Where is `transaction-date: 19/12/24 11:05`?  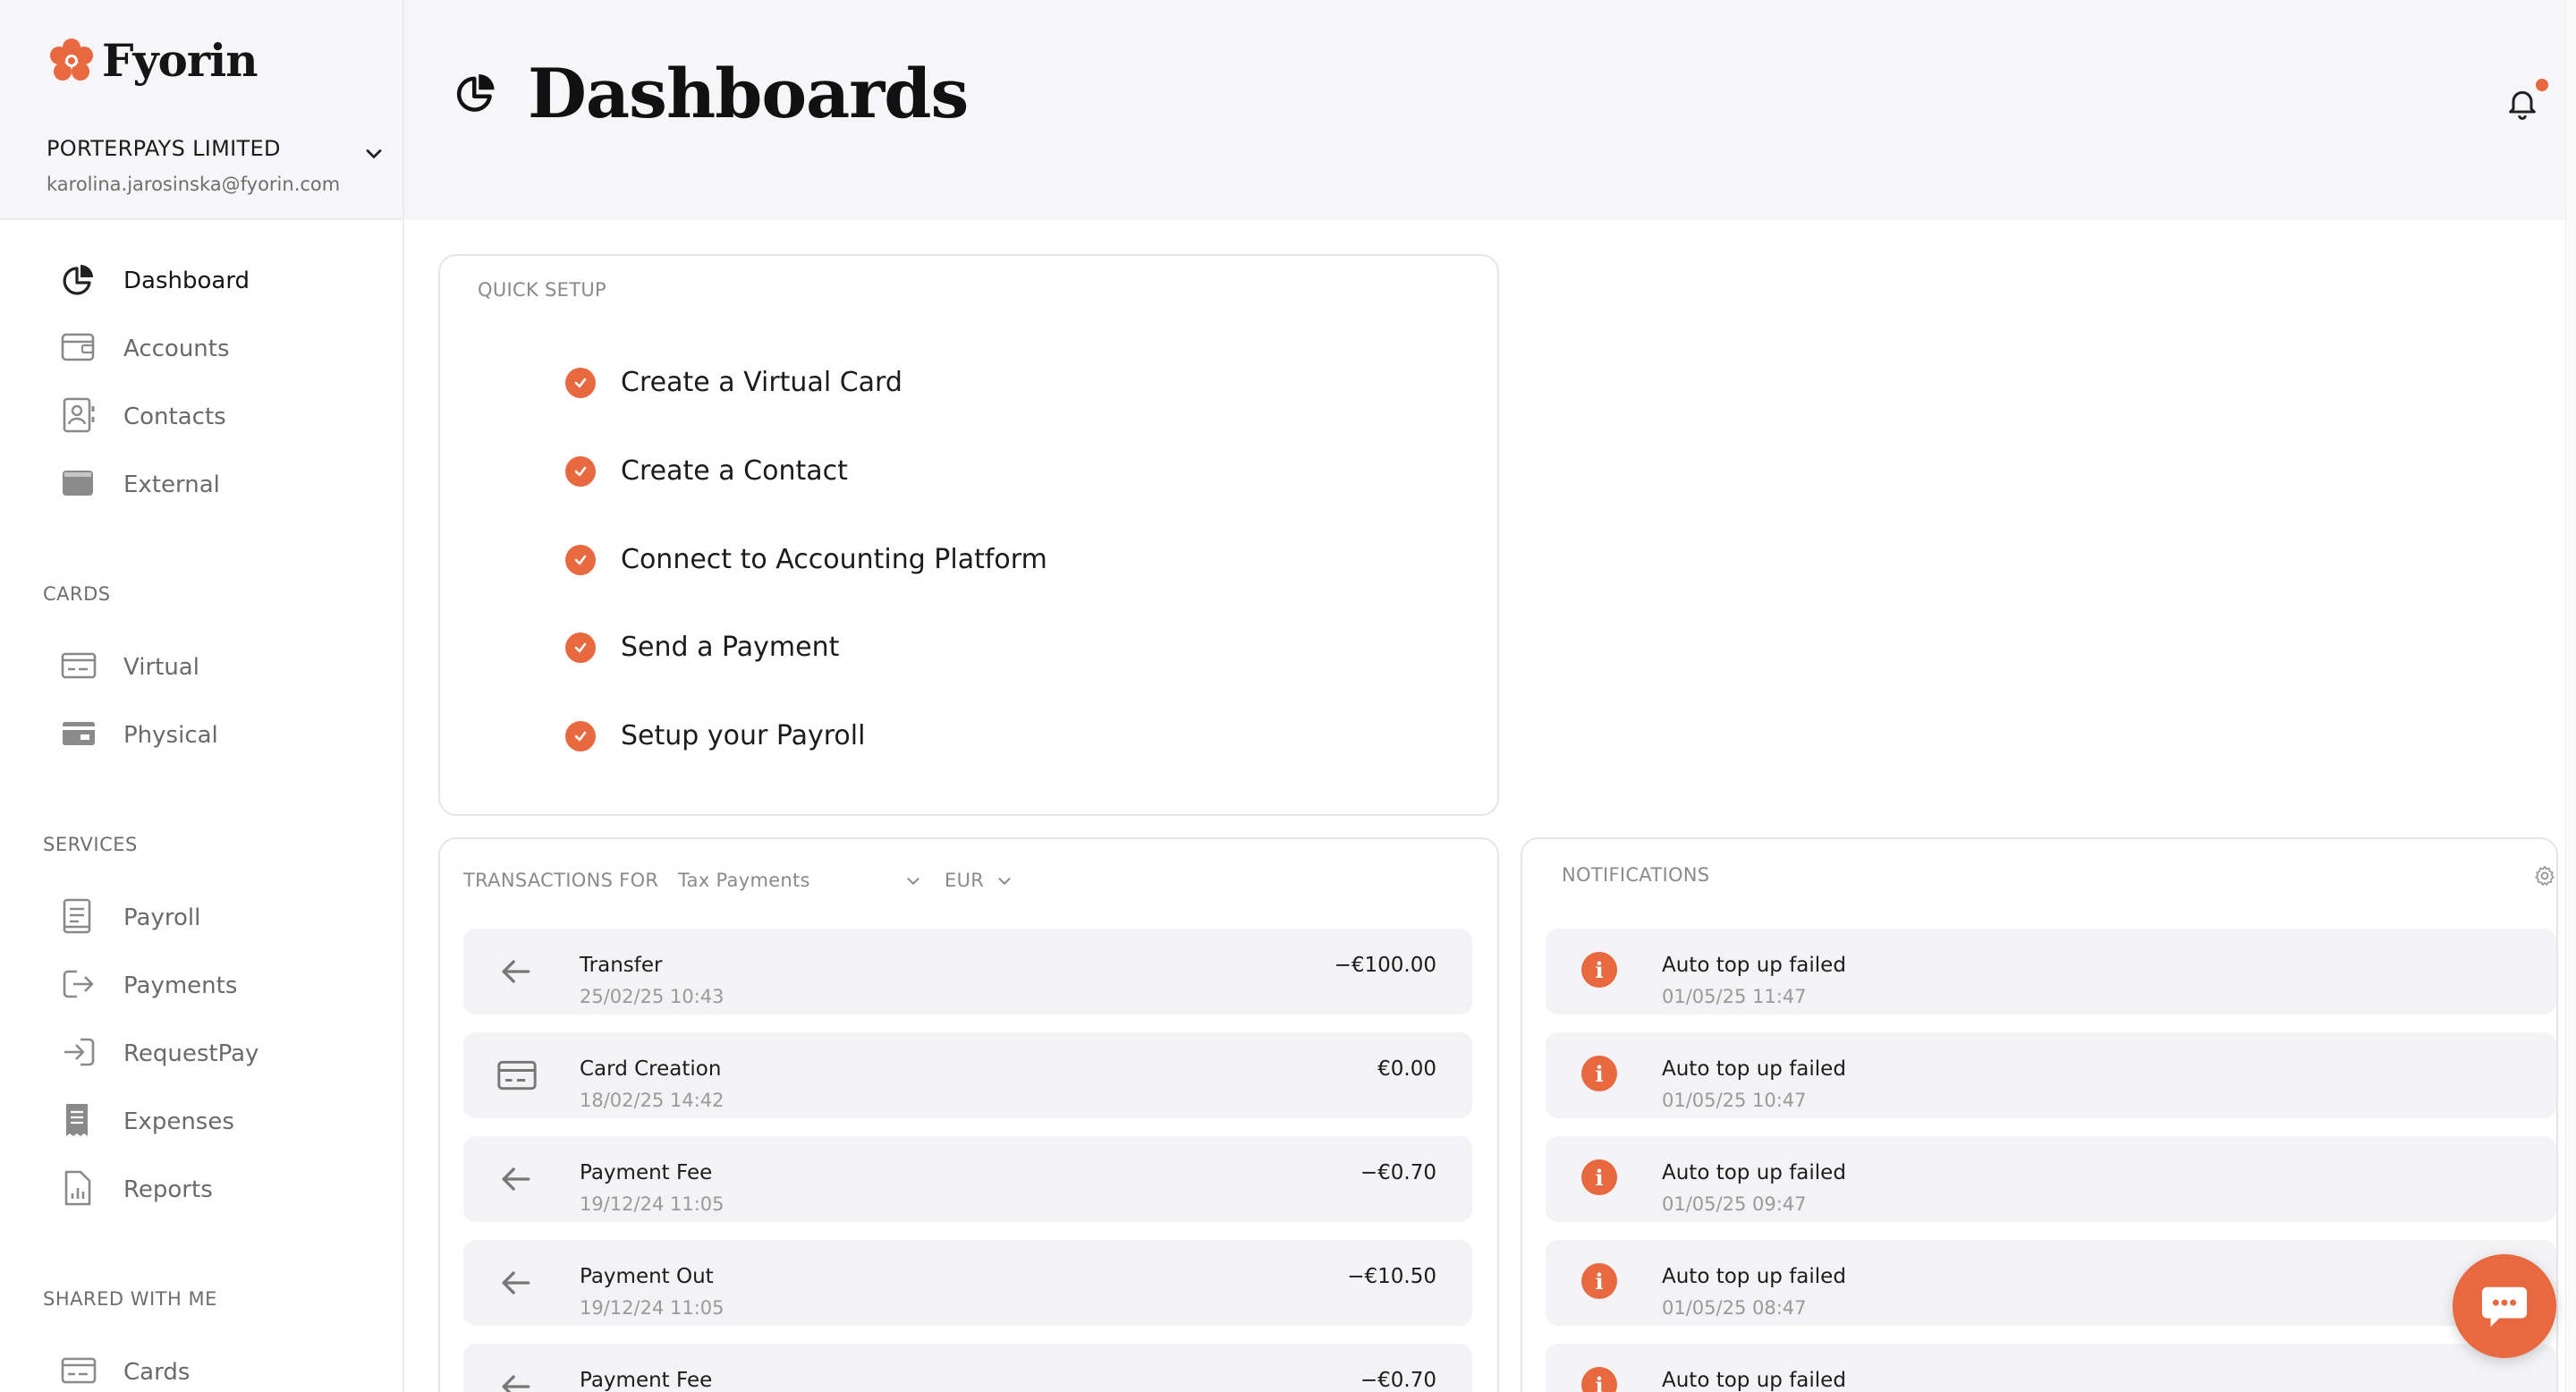
transaction-date: 19/12/24 11:05 is located at coordinates (652, 1308).